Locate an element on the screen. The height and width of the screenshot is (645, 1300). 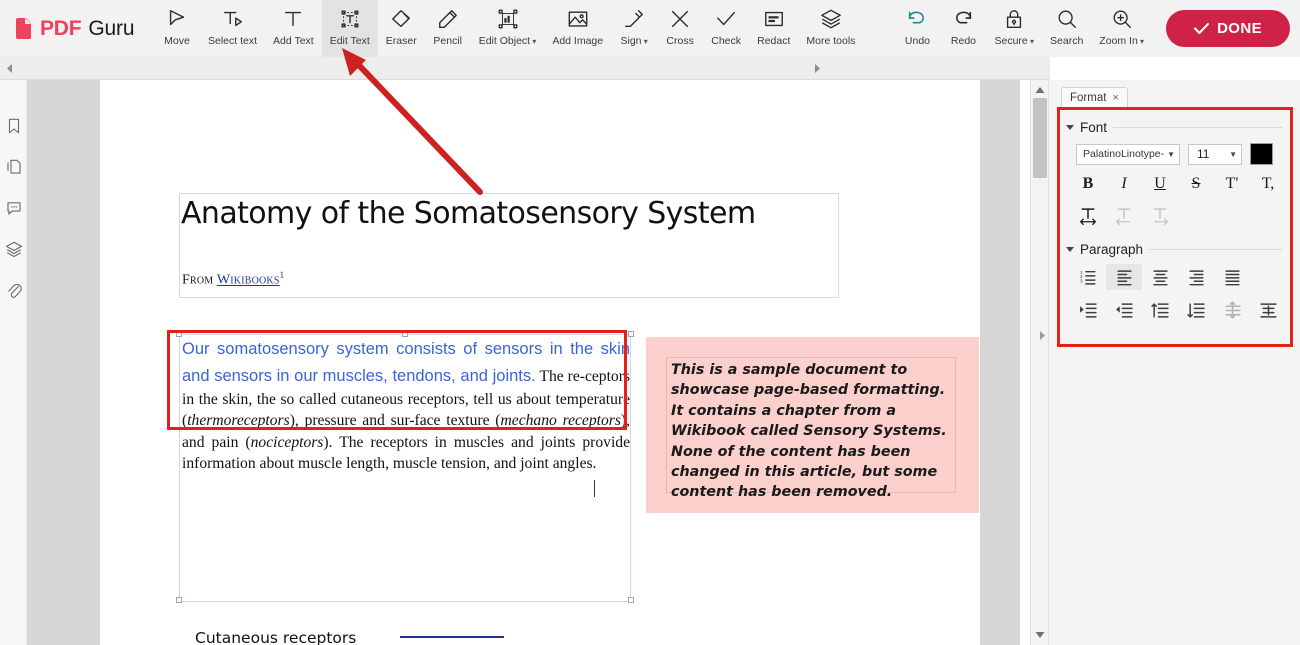
layers-icon is located at coordinates (14, 249).